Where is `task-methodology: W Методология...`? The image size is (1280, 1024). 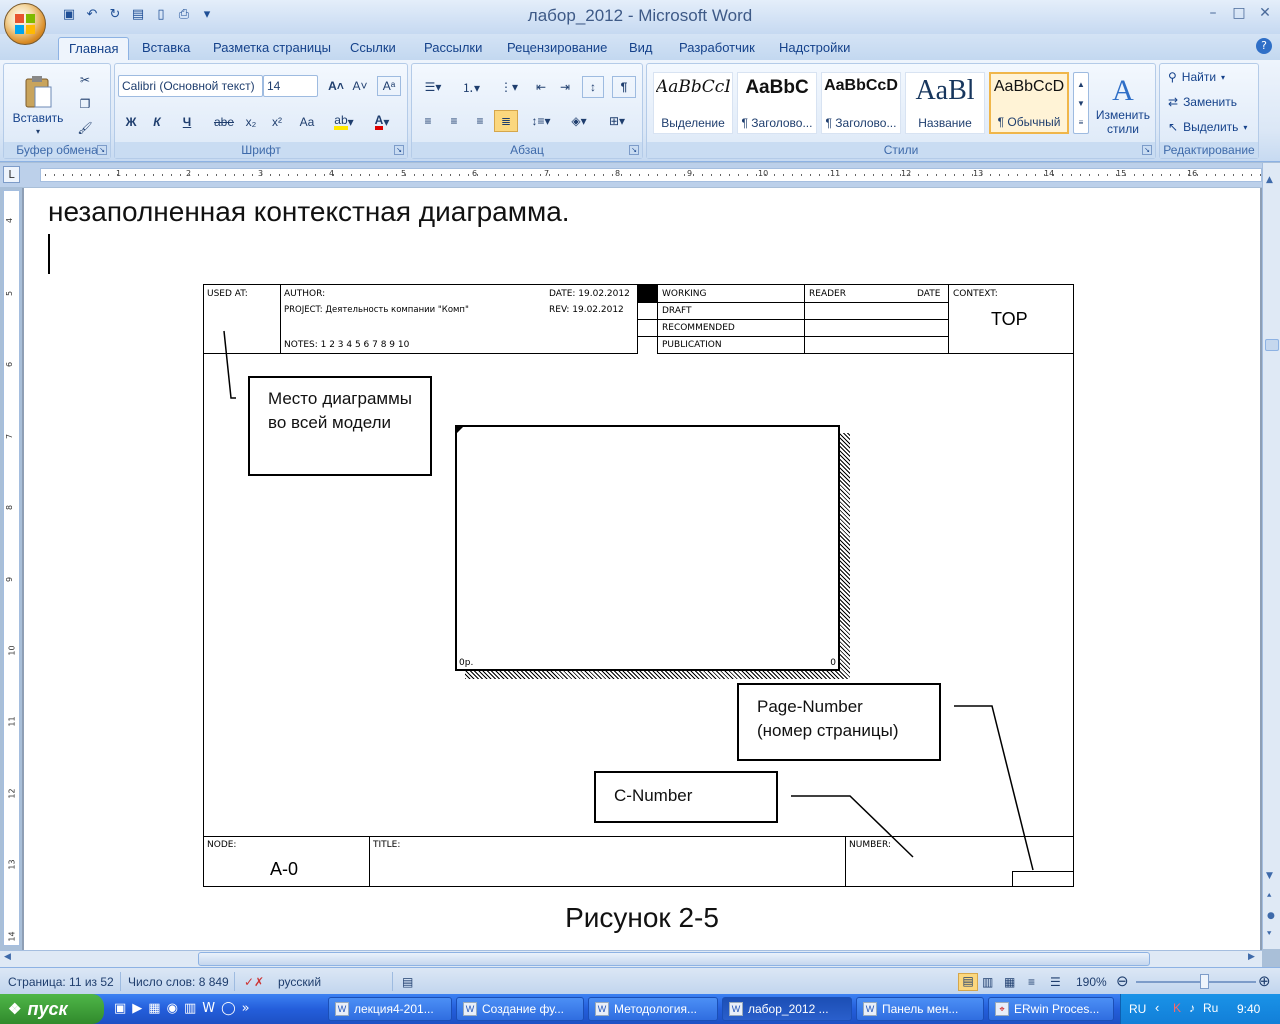 task-methodology: W Методология... is located at coordinates (653, 1009).